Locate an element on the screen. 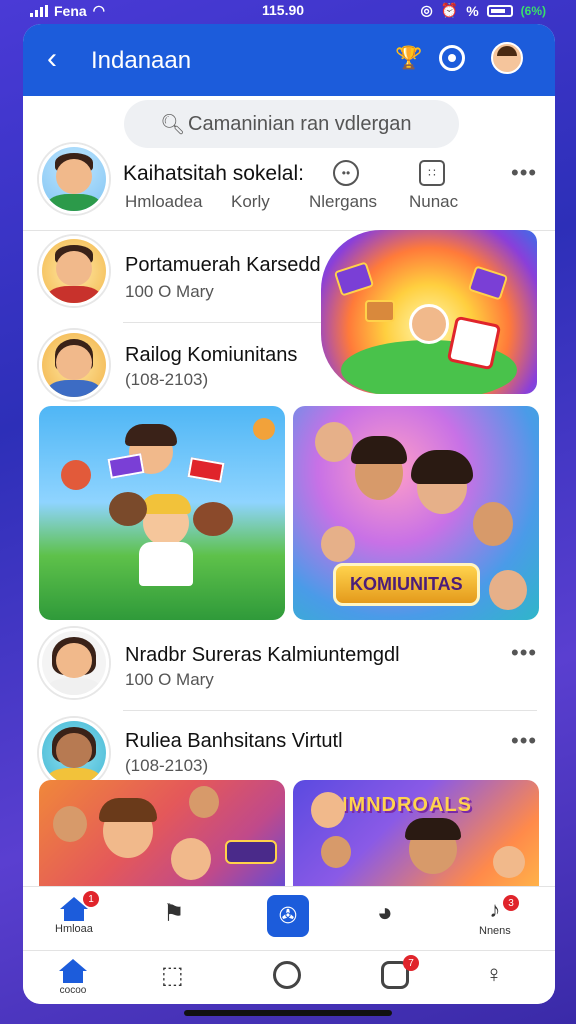  status-bar: Fena ◠ 115.90 ◎ ⏰ % (6%) is located at coordinates (288, 11).